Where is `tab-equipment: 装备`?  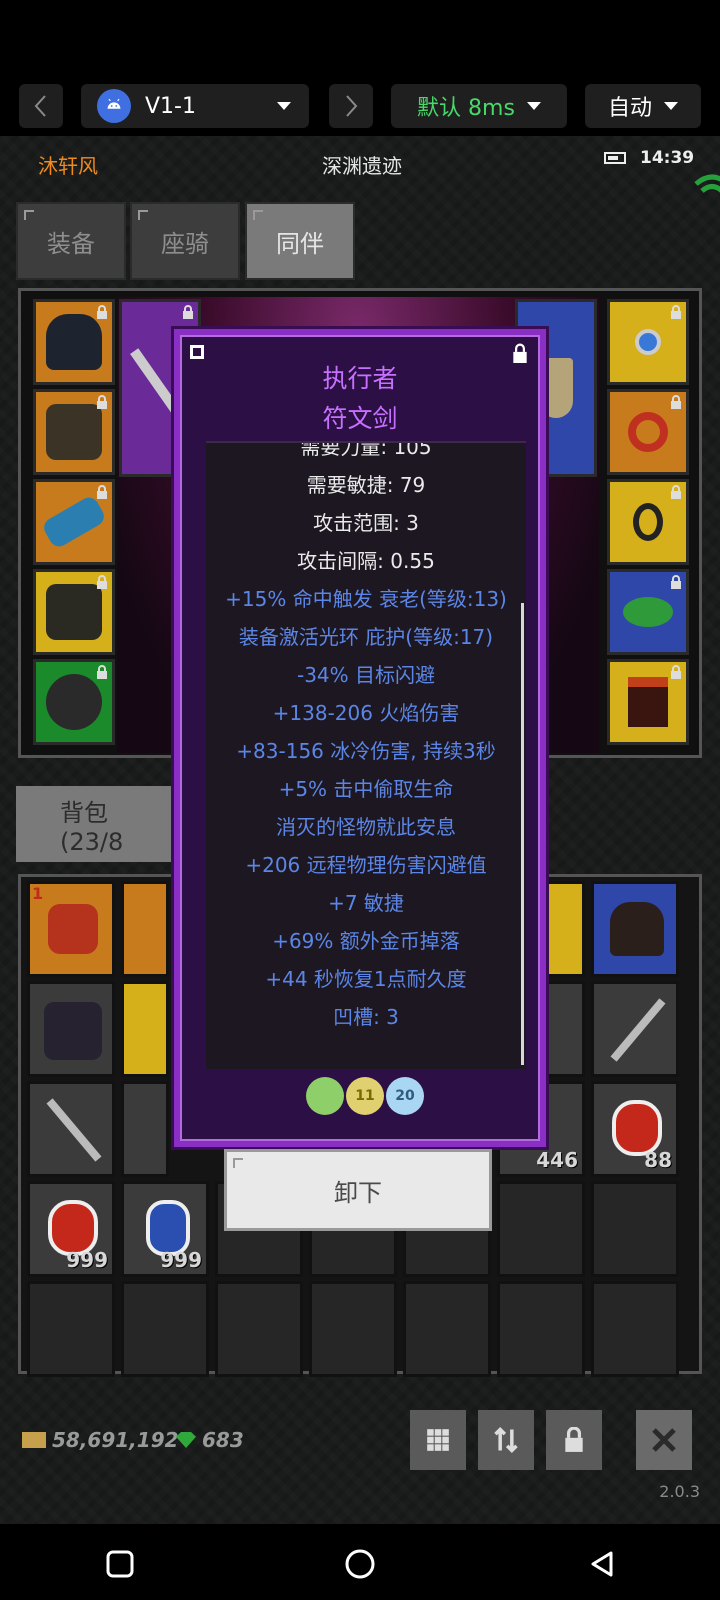 tab-equipment: 装备 is located at coordinates (71, 241).